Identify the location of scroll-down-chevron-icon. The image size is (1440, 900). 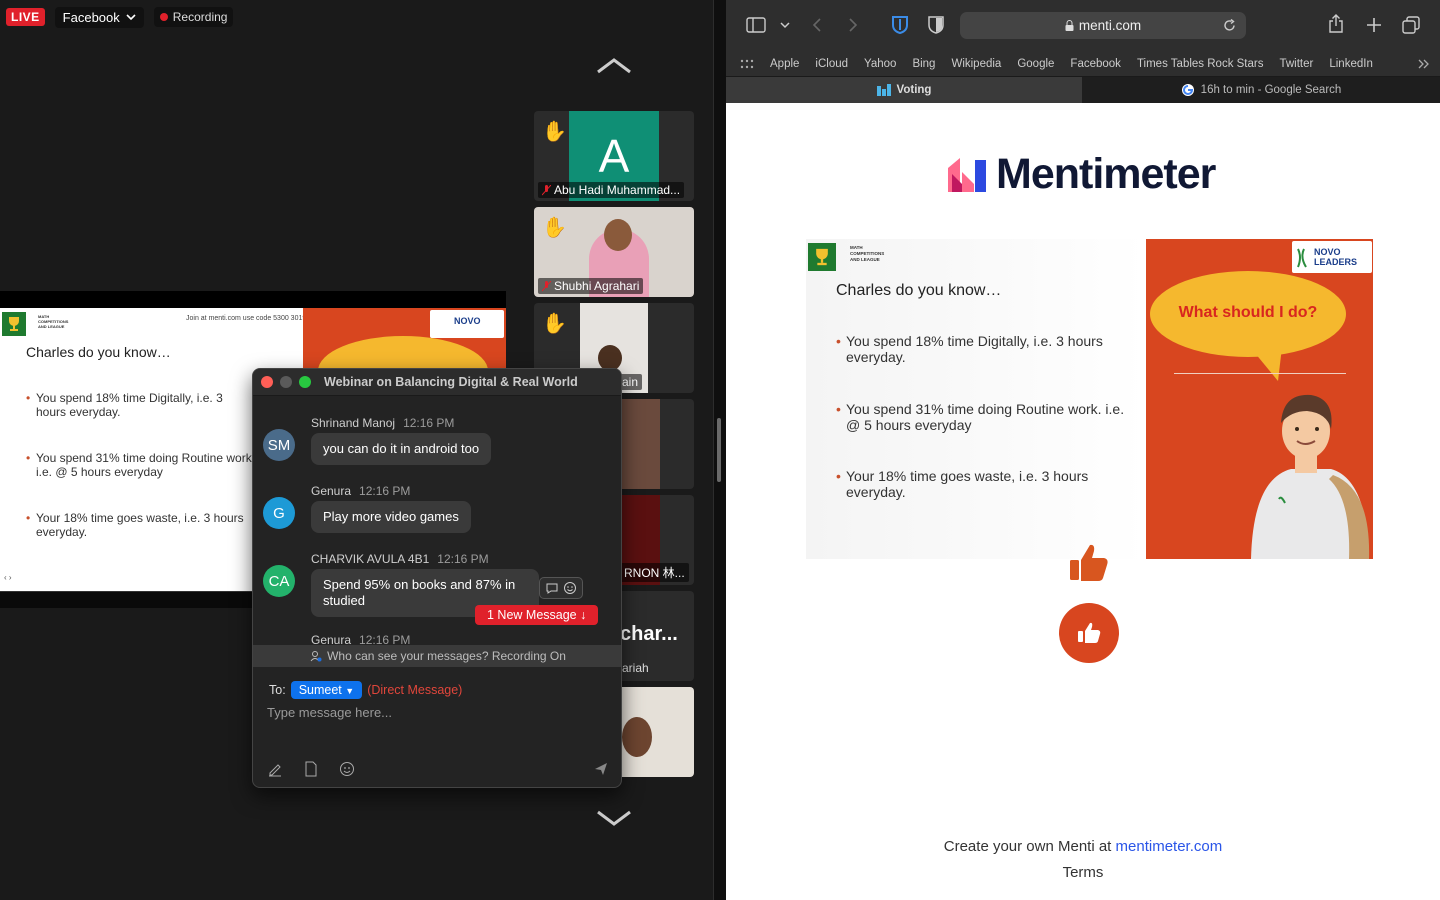
(614, 818).